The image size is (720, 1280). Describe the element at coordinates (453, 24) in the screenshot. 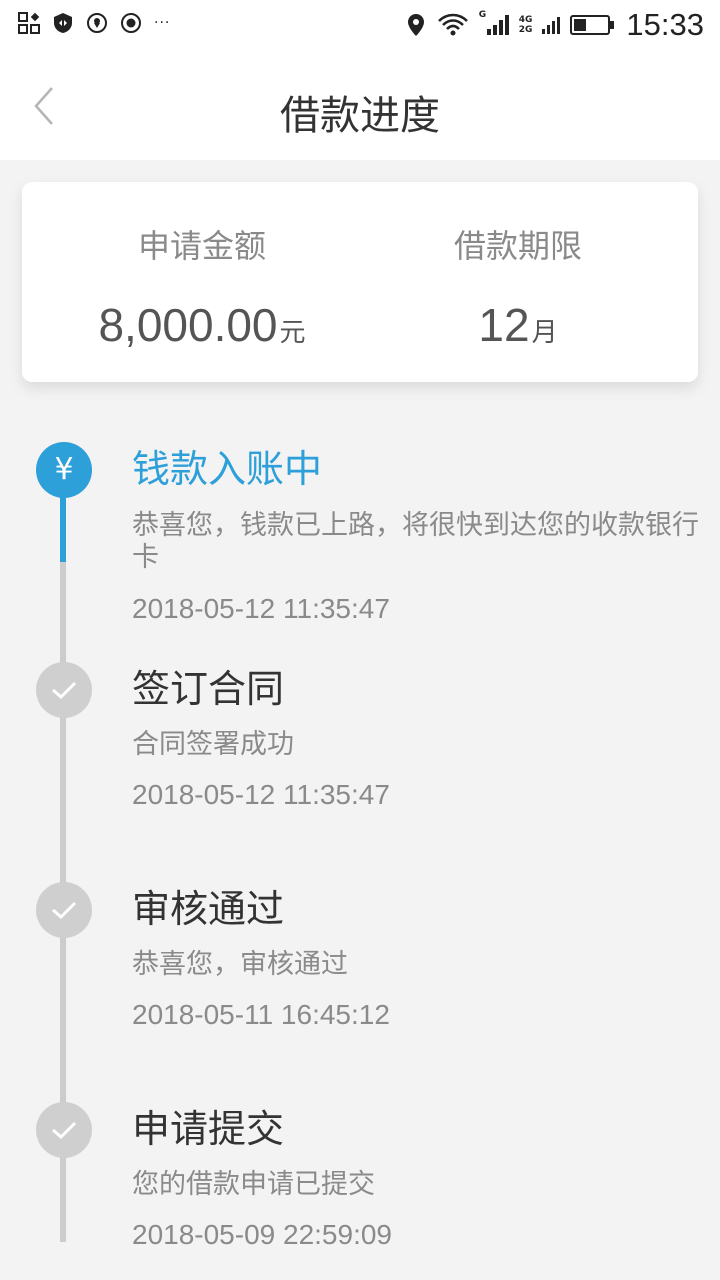

I see `wifi-icon` at that location.